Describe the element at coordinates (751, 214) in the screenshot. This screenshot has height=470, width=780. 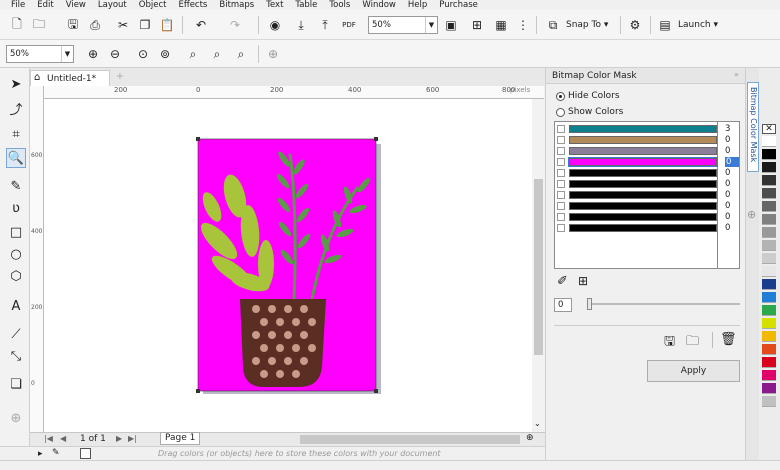
I see `add-docker-icon: ⊕` at that location.